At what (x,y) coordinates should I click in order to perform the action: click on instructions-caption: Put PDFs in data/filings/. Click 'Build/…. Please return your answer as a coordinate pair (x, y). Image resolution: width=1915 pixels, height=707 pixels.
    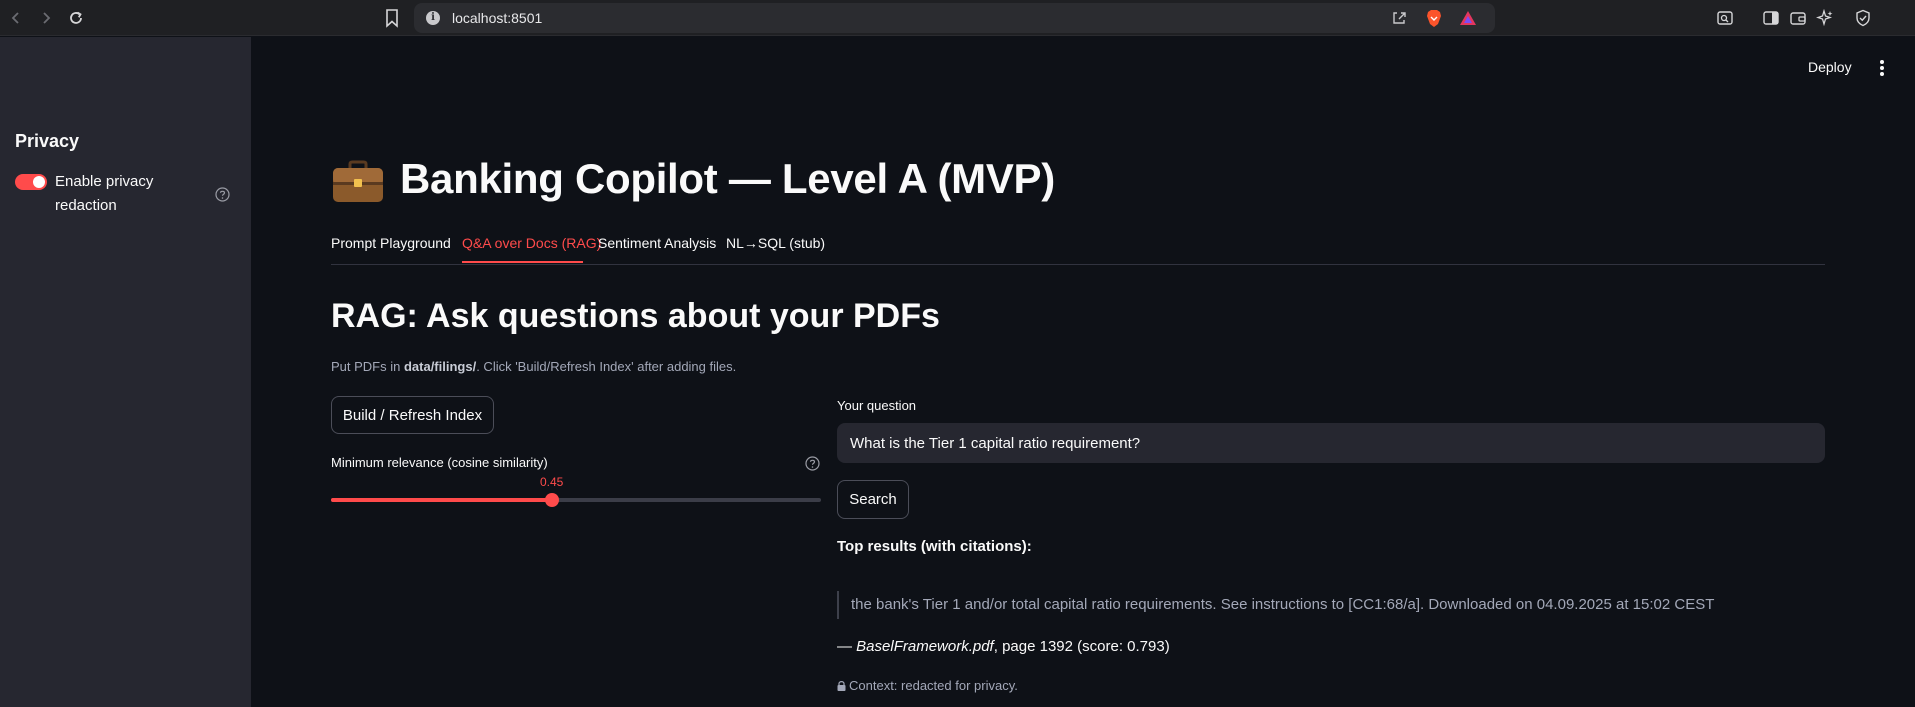
    Looking at the image, I should click on (534, 366).